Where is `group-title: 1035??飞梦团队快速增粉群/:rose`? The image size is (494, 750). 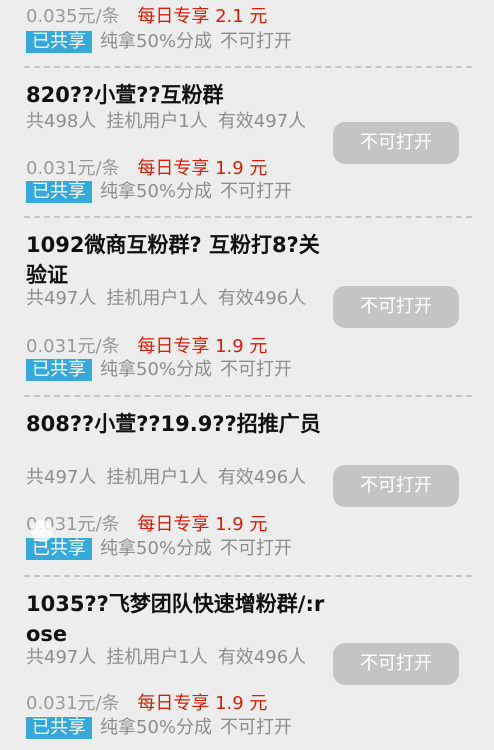 group-title: 1035??飞梦团队快速增粉群/:rose is located at coordinates (175, 619).